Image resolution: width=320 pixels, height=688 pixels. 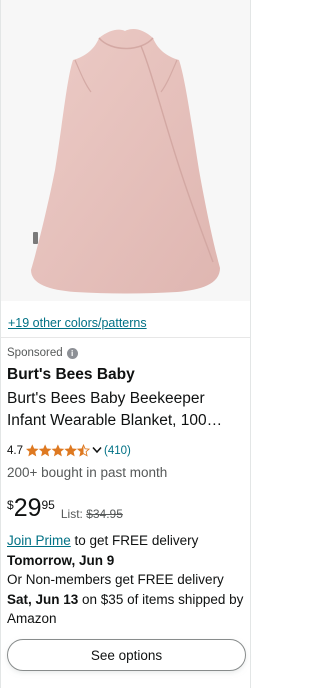 I want to click on sponsored-row: Sponsored i, so click(x=42, y=353).